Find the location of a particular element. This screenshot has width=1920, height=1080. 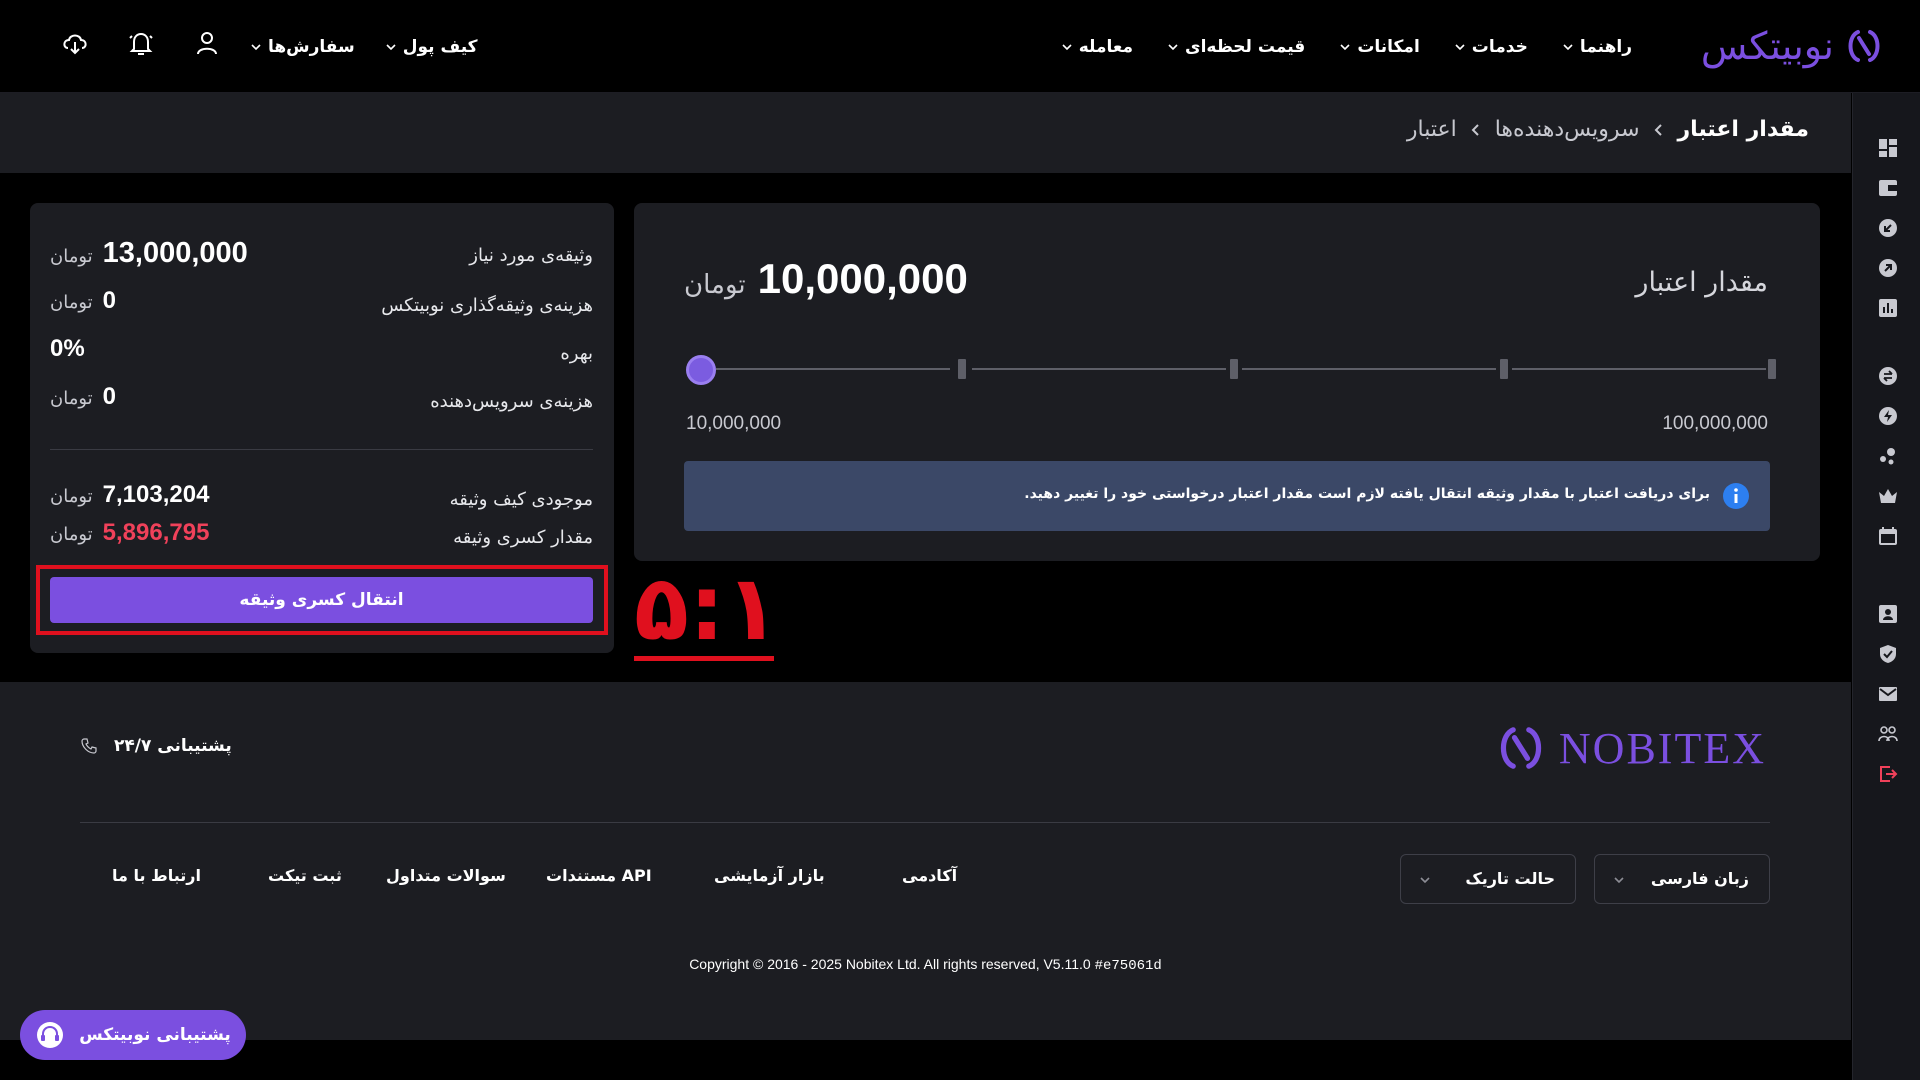

summary-value: 0% is located at coordinates (67, 349).